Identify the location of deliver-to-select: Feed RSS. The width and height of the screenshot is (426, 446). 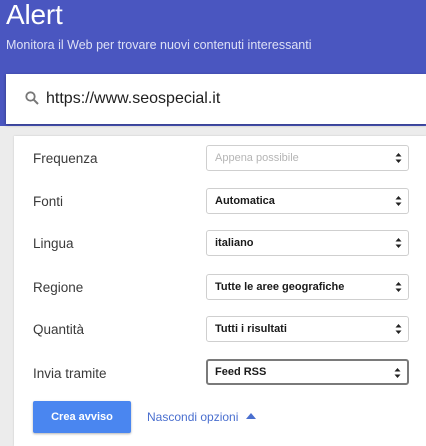
(307, 372).